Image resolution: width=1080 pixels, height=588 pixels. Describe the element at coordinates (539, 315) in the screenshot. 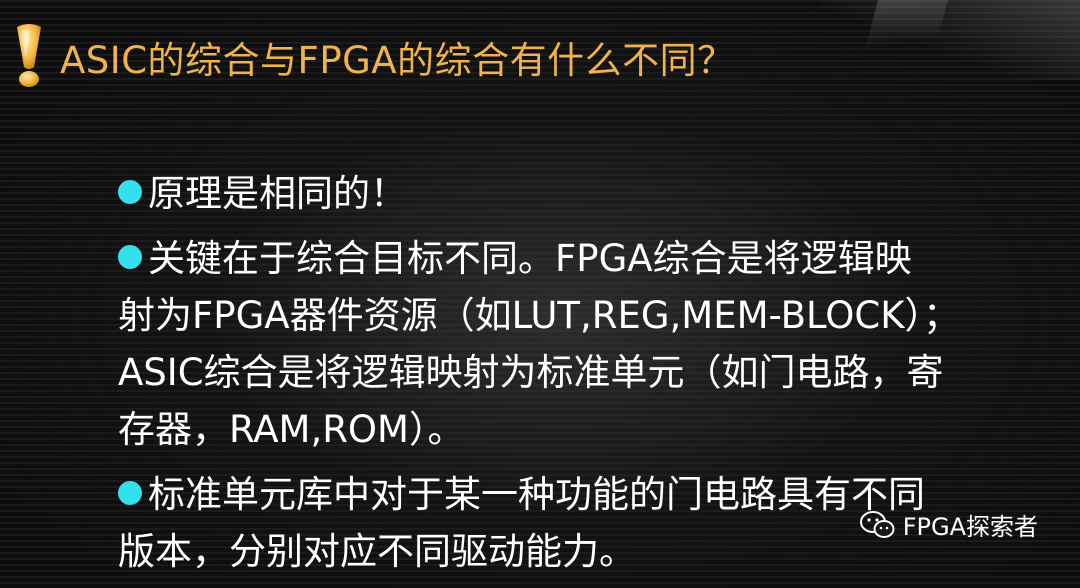

I see `bullet-line: 射为FPGA器件资源（如LUT,REG,MEM-BLOCK）；` at that location.